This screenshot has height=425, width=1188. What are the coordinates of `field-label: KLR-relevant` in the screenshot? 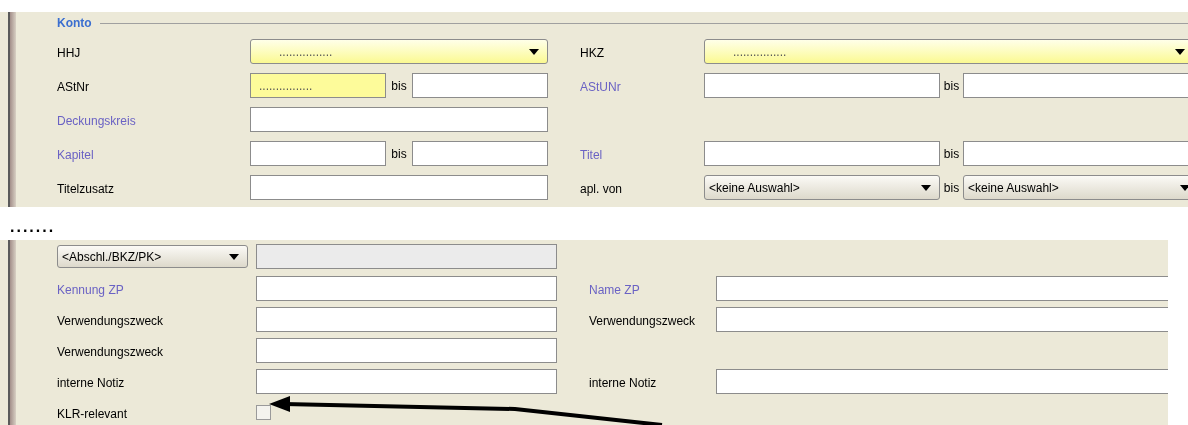 It's located at (92, 413).